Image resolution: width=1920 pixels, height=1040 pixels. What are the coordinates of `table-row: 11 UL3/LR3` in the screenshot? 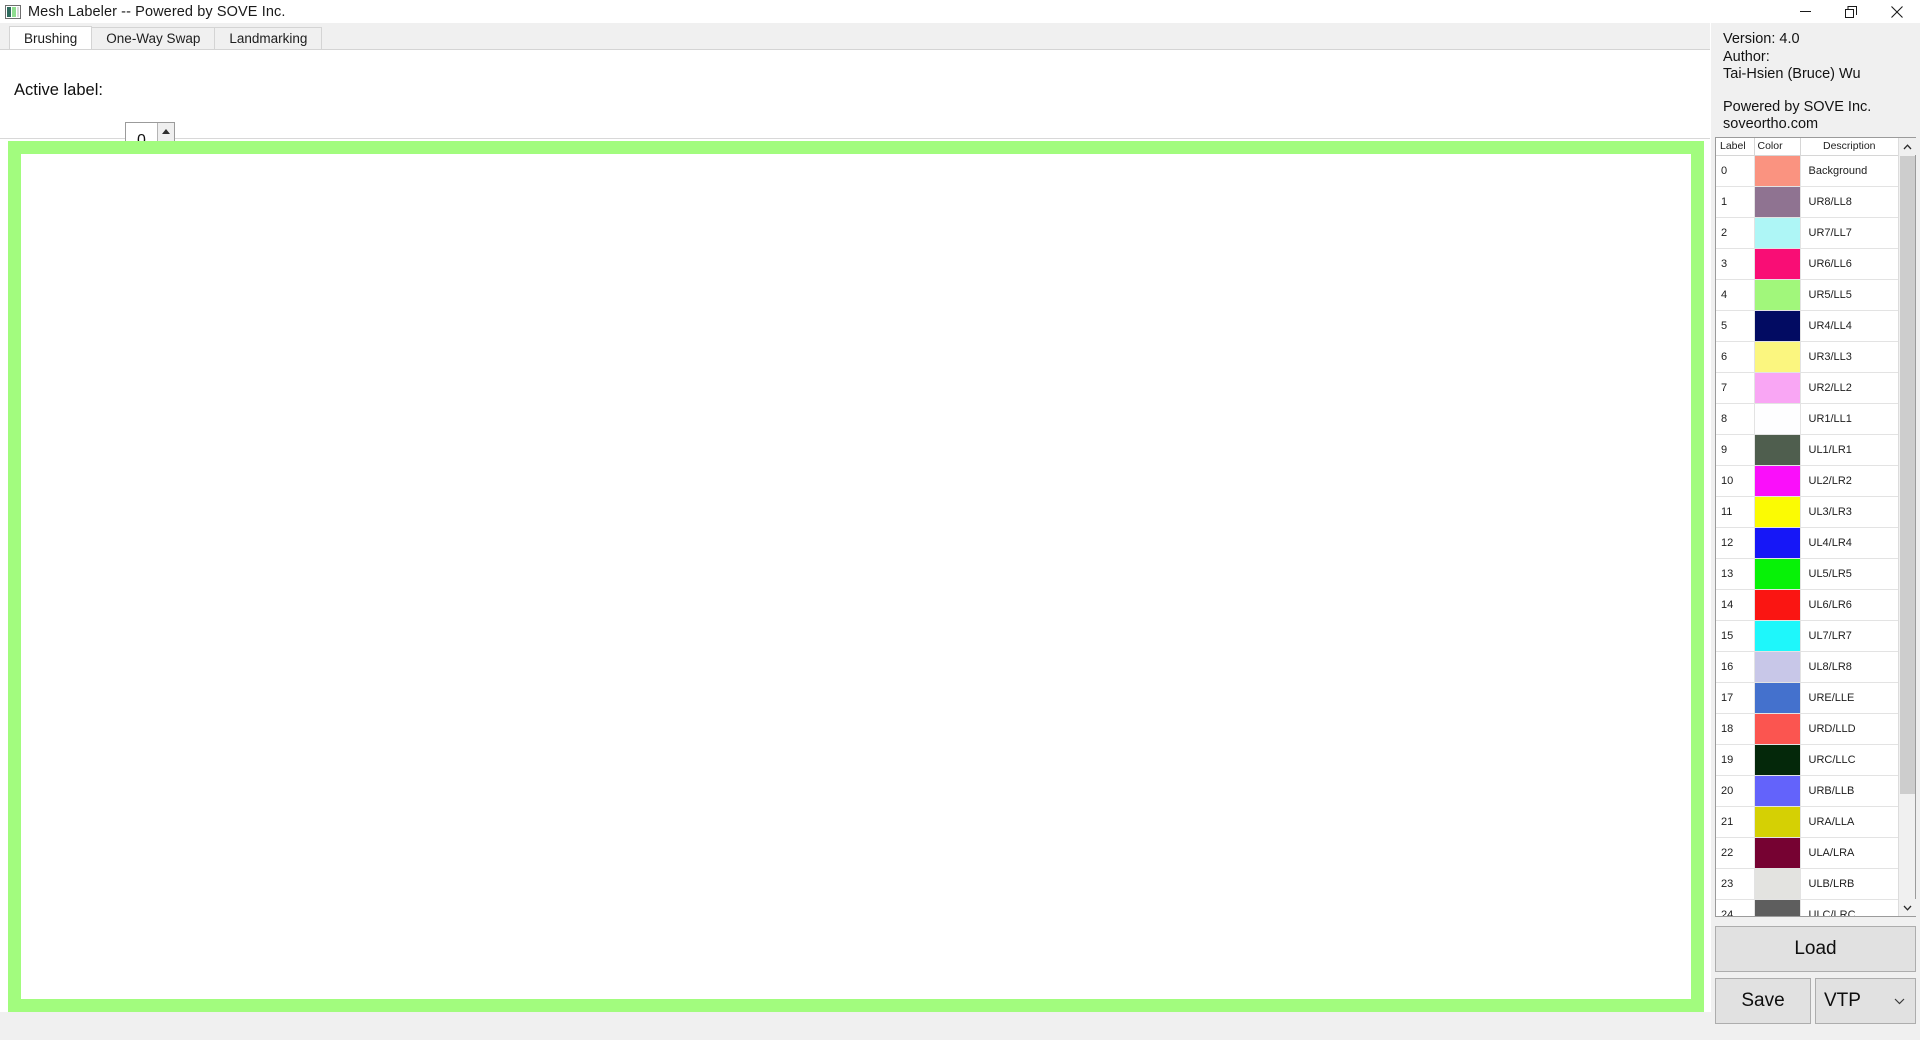 It's located at (1807, 512).